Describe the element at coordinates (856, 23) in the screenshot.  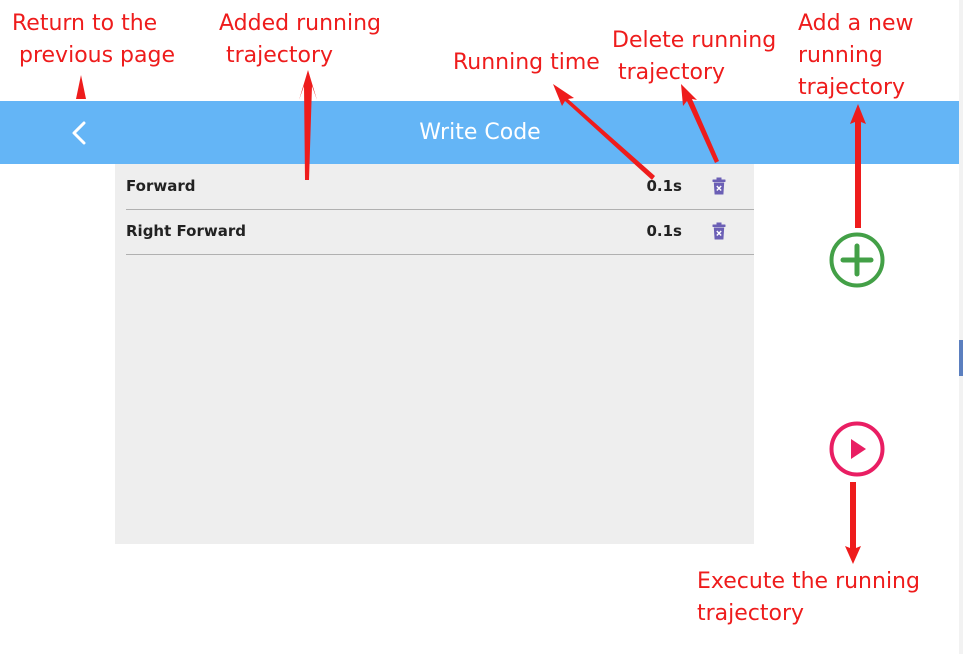
I see `annotation-line: Add a new` at that location.